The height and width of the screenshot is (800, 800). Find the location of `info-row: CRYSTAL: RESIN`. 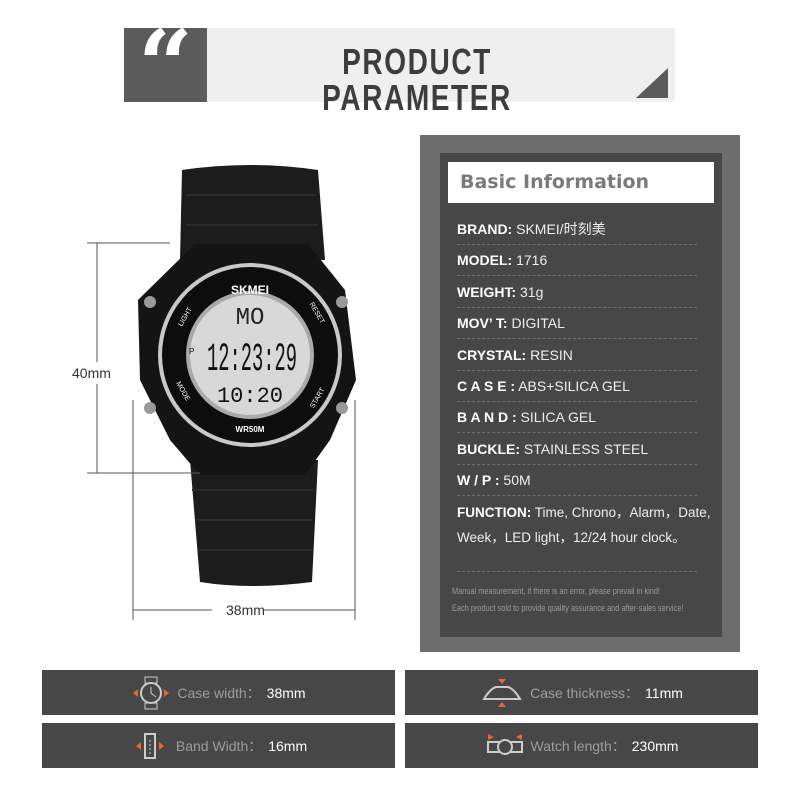

info-row: CRYSTAL: RESIN is located at coordinates (577, 355).